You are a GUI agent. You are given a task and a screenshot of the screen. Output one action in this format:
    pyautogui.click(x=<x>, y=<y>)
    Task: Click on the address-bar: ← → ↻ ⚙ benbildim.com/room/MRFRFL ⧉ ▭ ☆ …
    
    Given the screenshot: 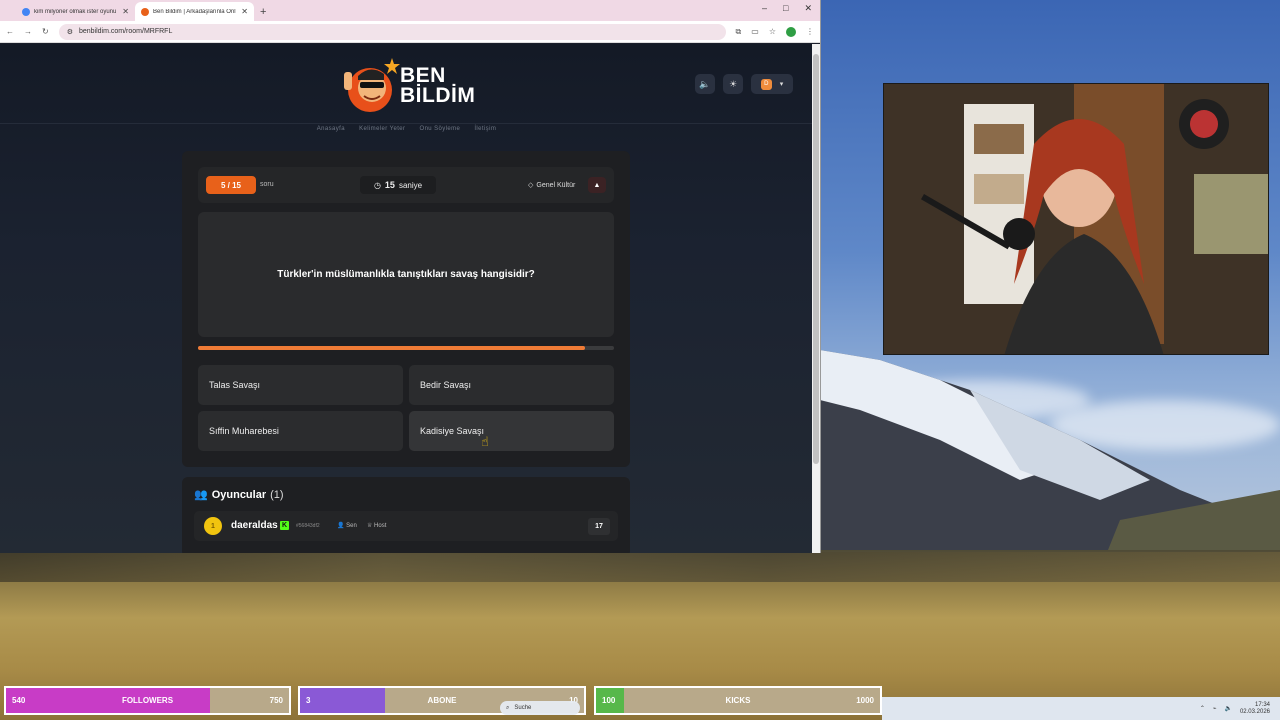 What is the action you would take?
    pyautogui.click(x=410, y=32)
    